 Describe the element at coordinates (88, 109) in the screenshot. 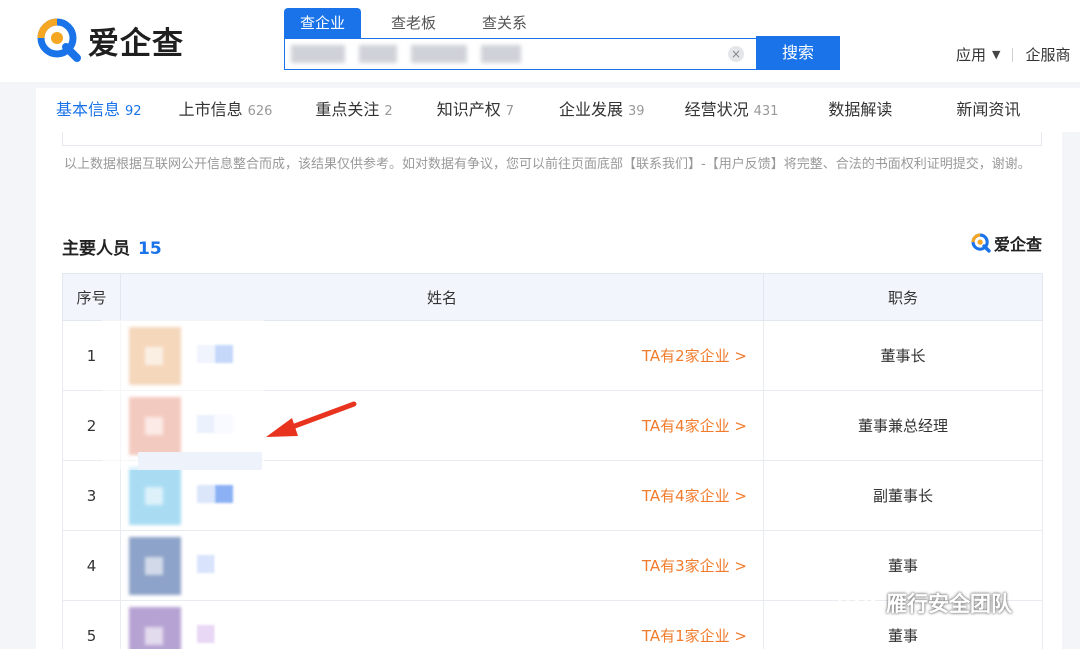

I see `nav-label: 基本信息` at that location.